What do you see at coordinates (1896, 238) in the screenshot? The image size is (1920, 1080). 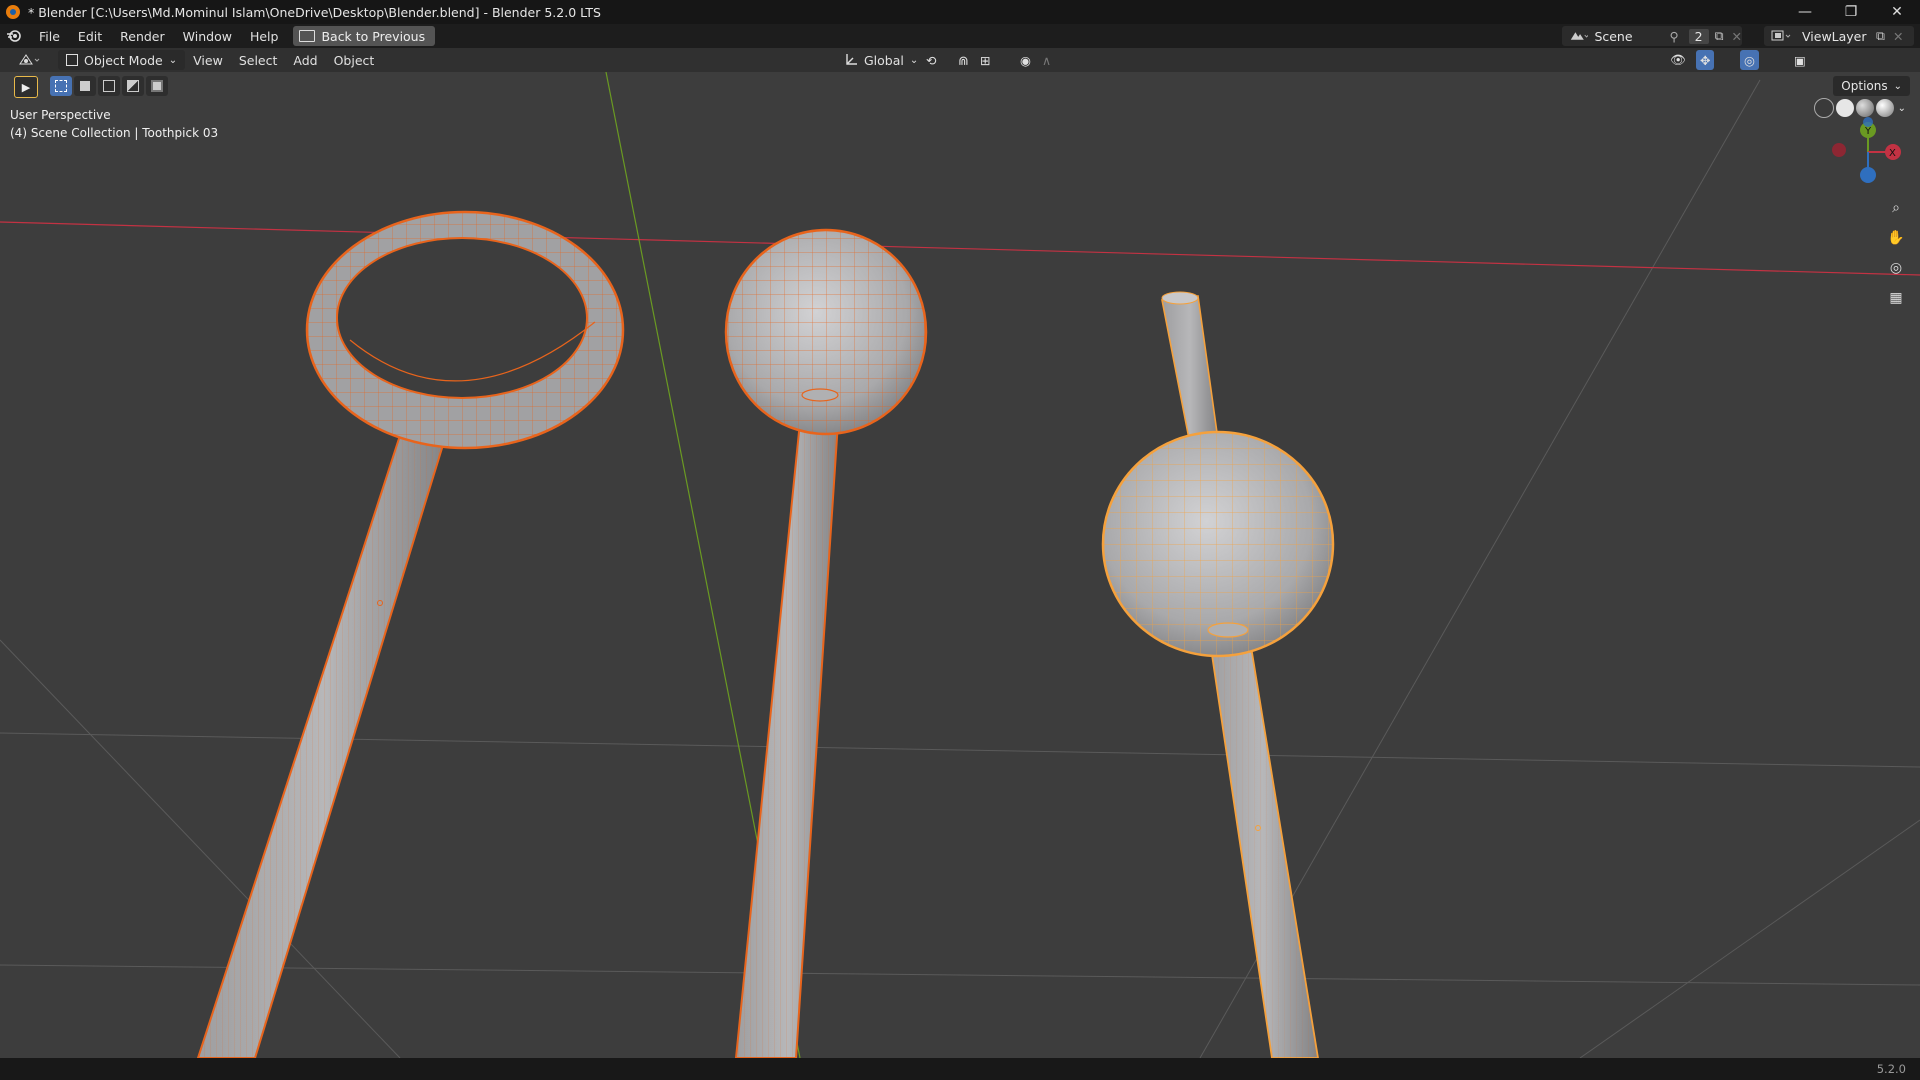 I see `pan-hand-icon: ✋` at bounding box center [1896, 238].